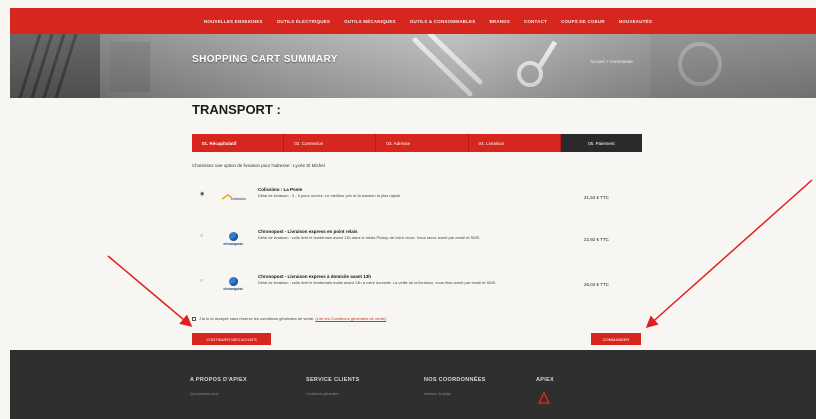  Describe the element at coordinates (150, 291) in the screenshot. I see `arrow-left` at that location.